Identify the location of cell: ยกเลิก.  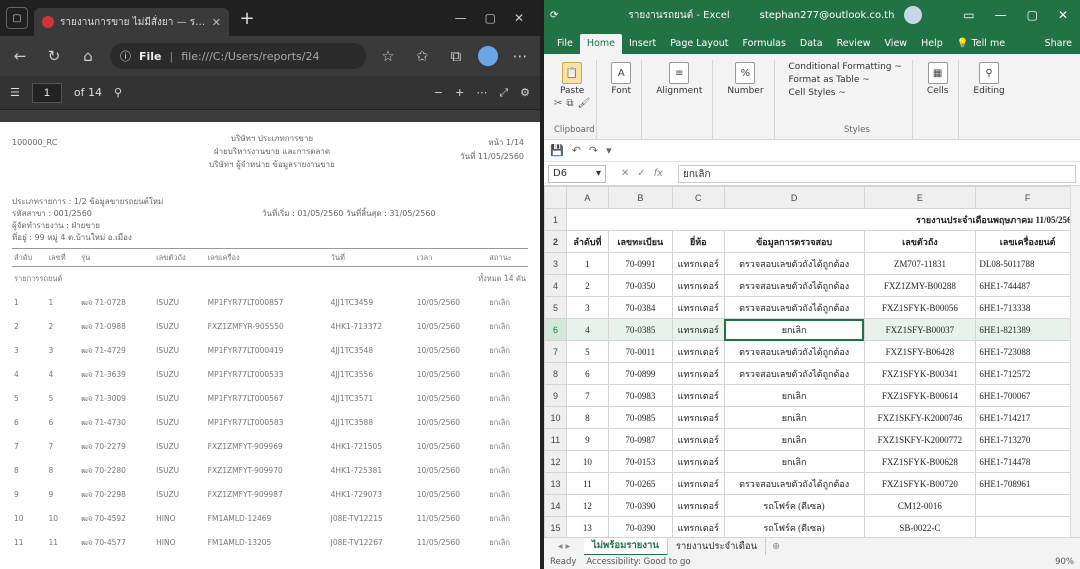
(794, 439).